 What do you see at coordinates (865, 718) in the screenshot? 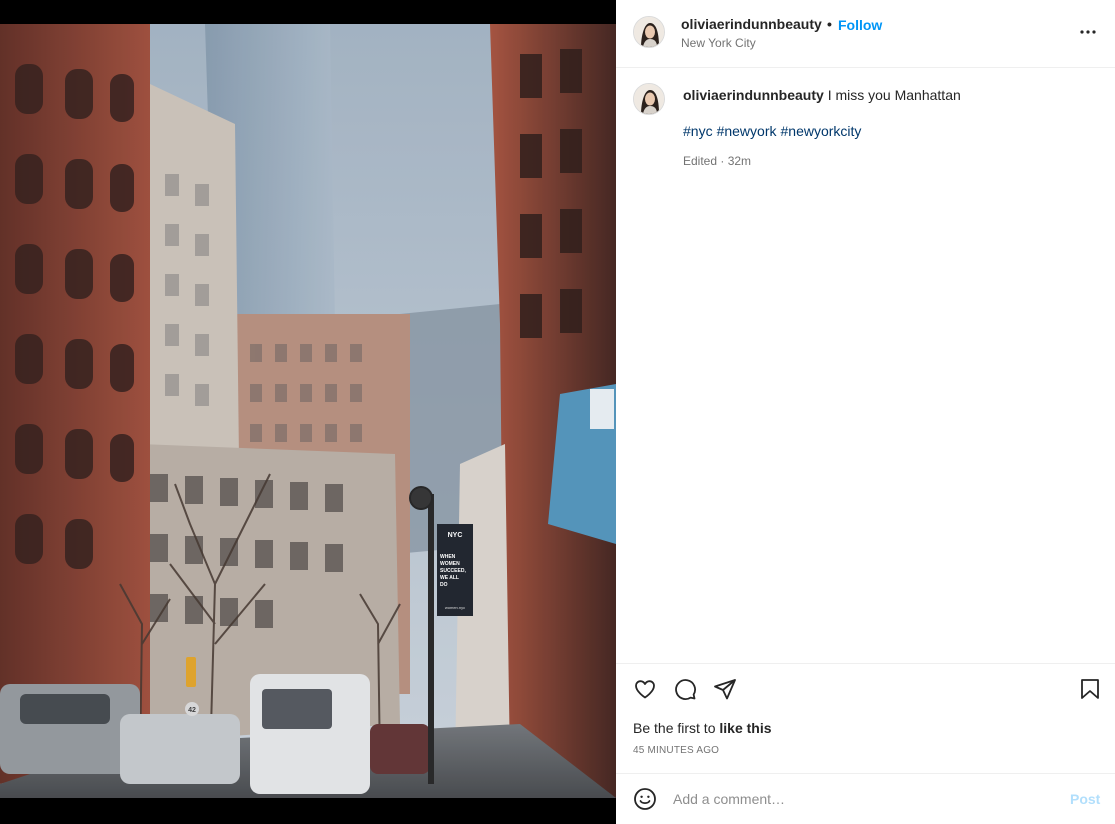
I see `action-bar: Be the first to like this 45 minutes ago` at bounding box center [865, 718].